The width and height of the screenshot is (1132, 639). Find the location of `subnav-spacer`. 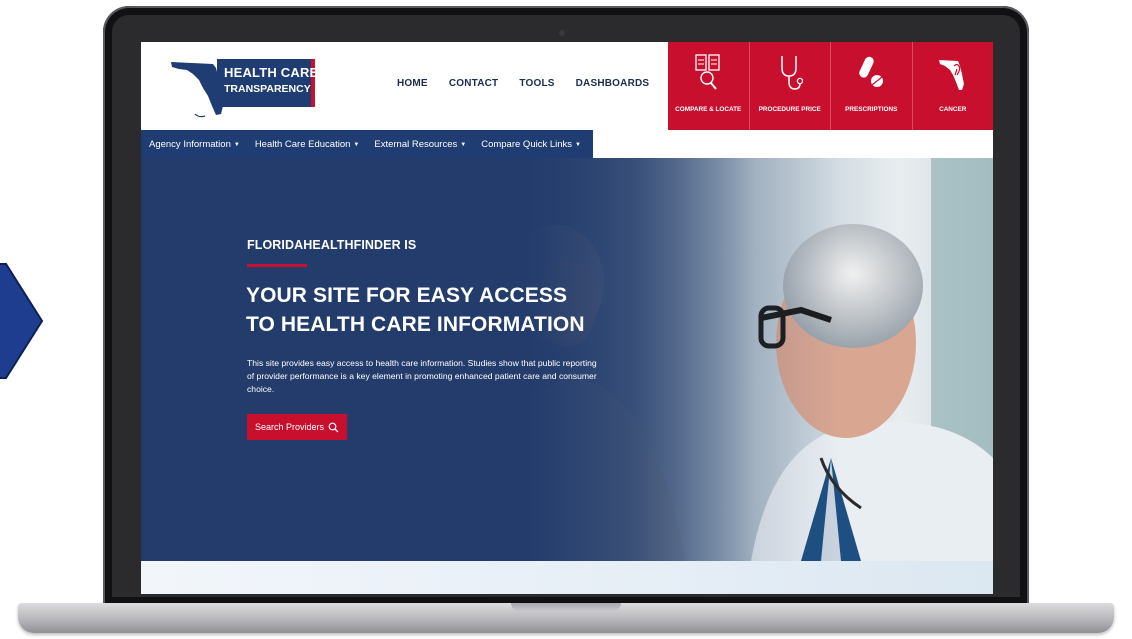

subnav-spacer is located at coordinates (793, 144).